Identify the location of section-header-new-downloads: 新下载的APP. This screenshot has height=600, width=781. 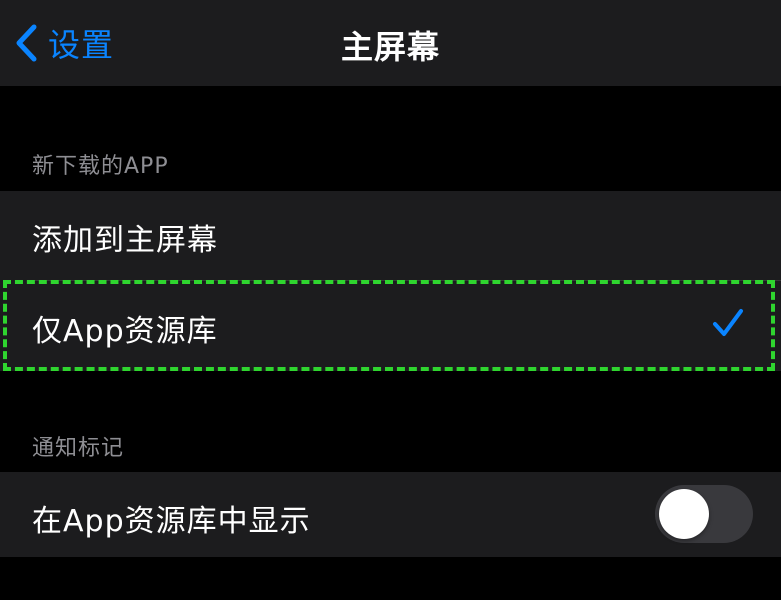
(100, 166).